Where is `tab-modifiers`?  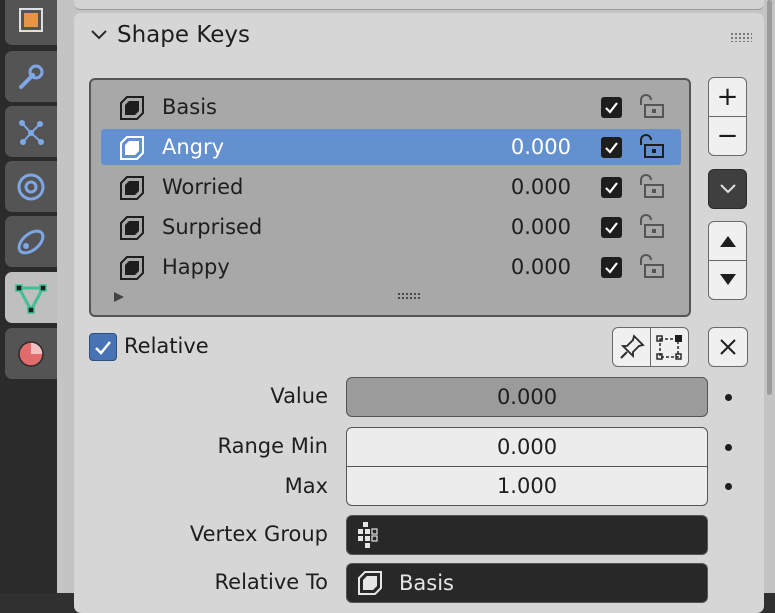 tab-modifiers is located at coordinates (31, 76).